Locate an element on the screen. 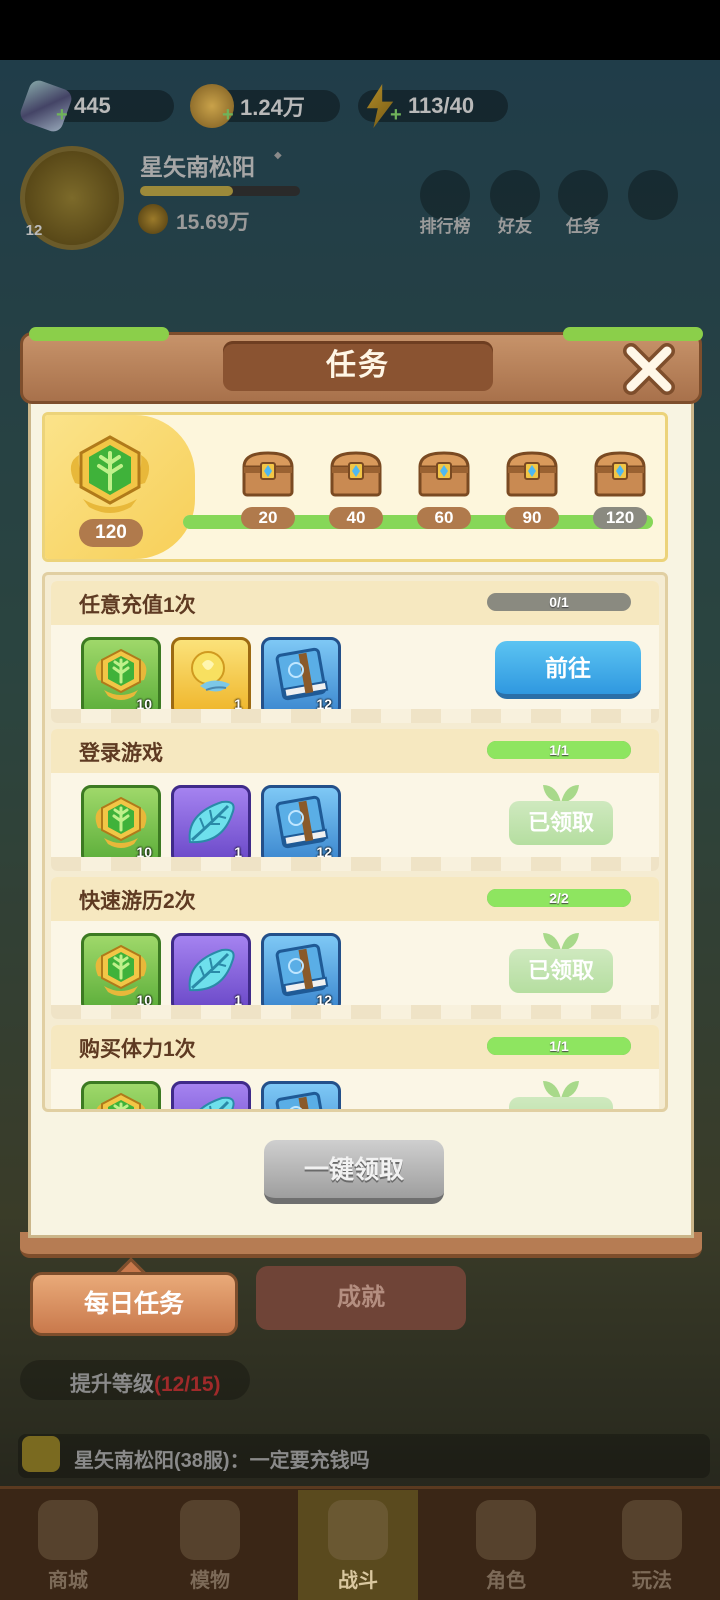 This screenshot has height=1600, width=720. tab-daily-tasks: 每日任务 is located at coordinates (134, 1304).